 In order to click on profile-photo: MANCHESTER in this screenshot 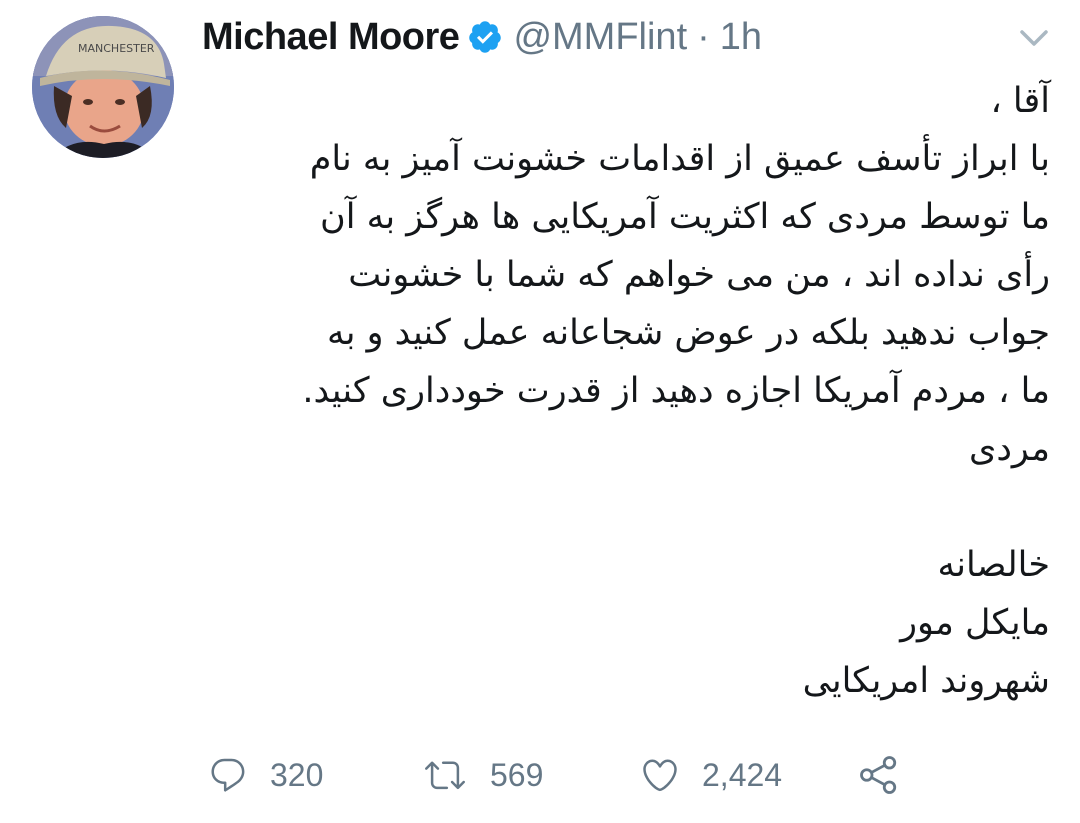, I will do `click(103, 87)`.